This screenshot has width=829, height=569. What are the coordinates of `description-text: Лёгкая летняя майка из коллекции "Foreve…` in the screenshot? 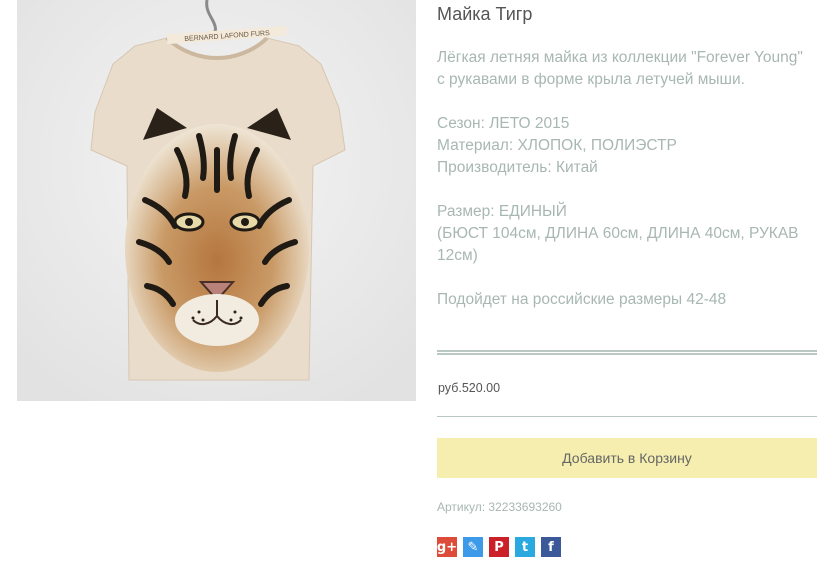 It's located at (620, 68).